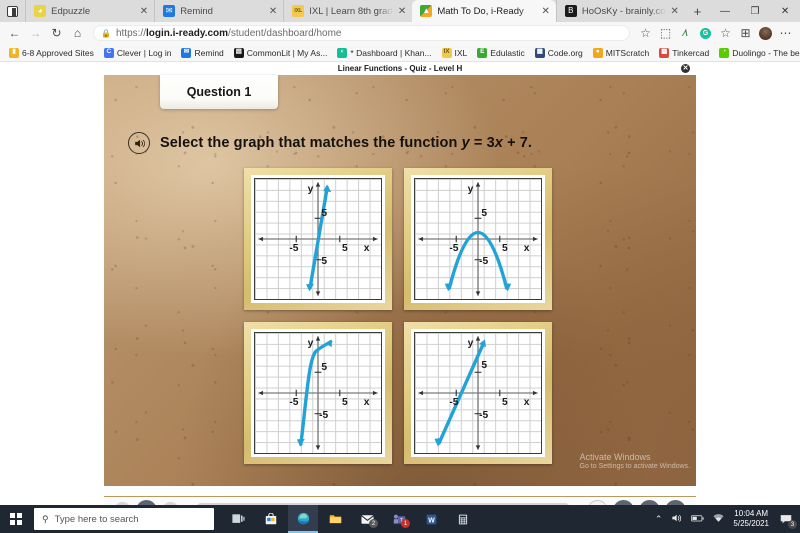 This screenshot has width=800, height=533. I want to click on svg-text: -5, so click(484, 415).